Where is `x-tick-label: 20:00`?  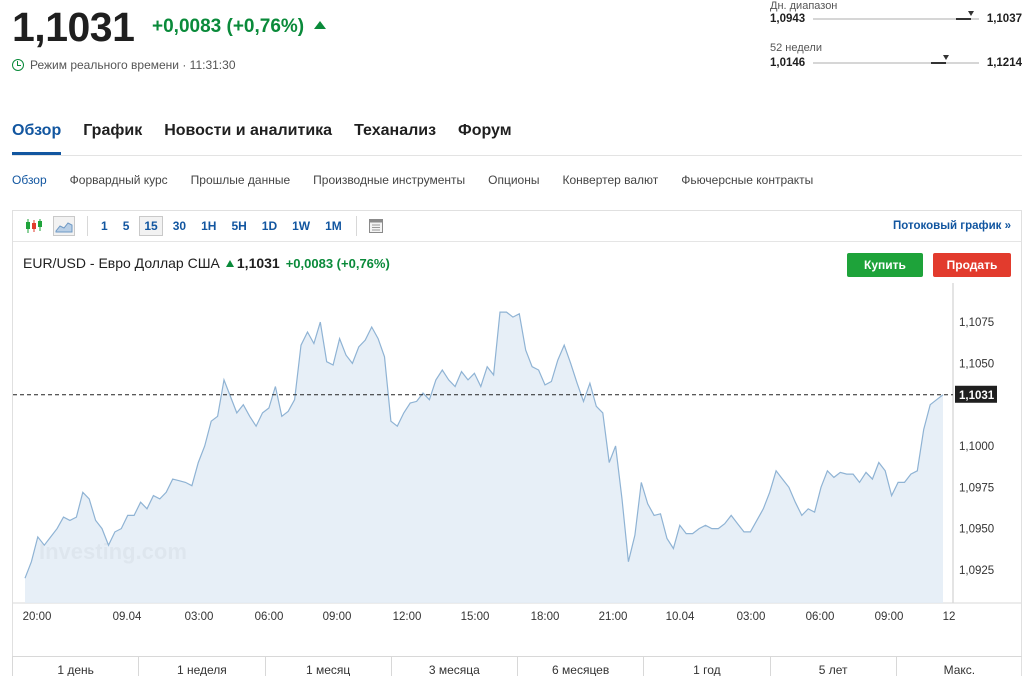 x-tick-label: 20:00 is located at coordinates (37, 617).